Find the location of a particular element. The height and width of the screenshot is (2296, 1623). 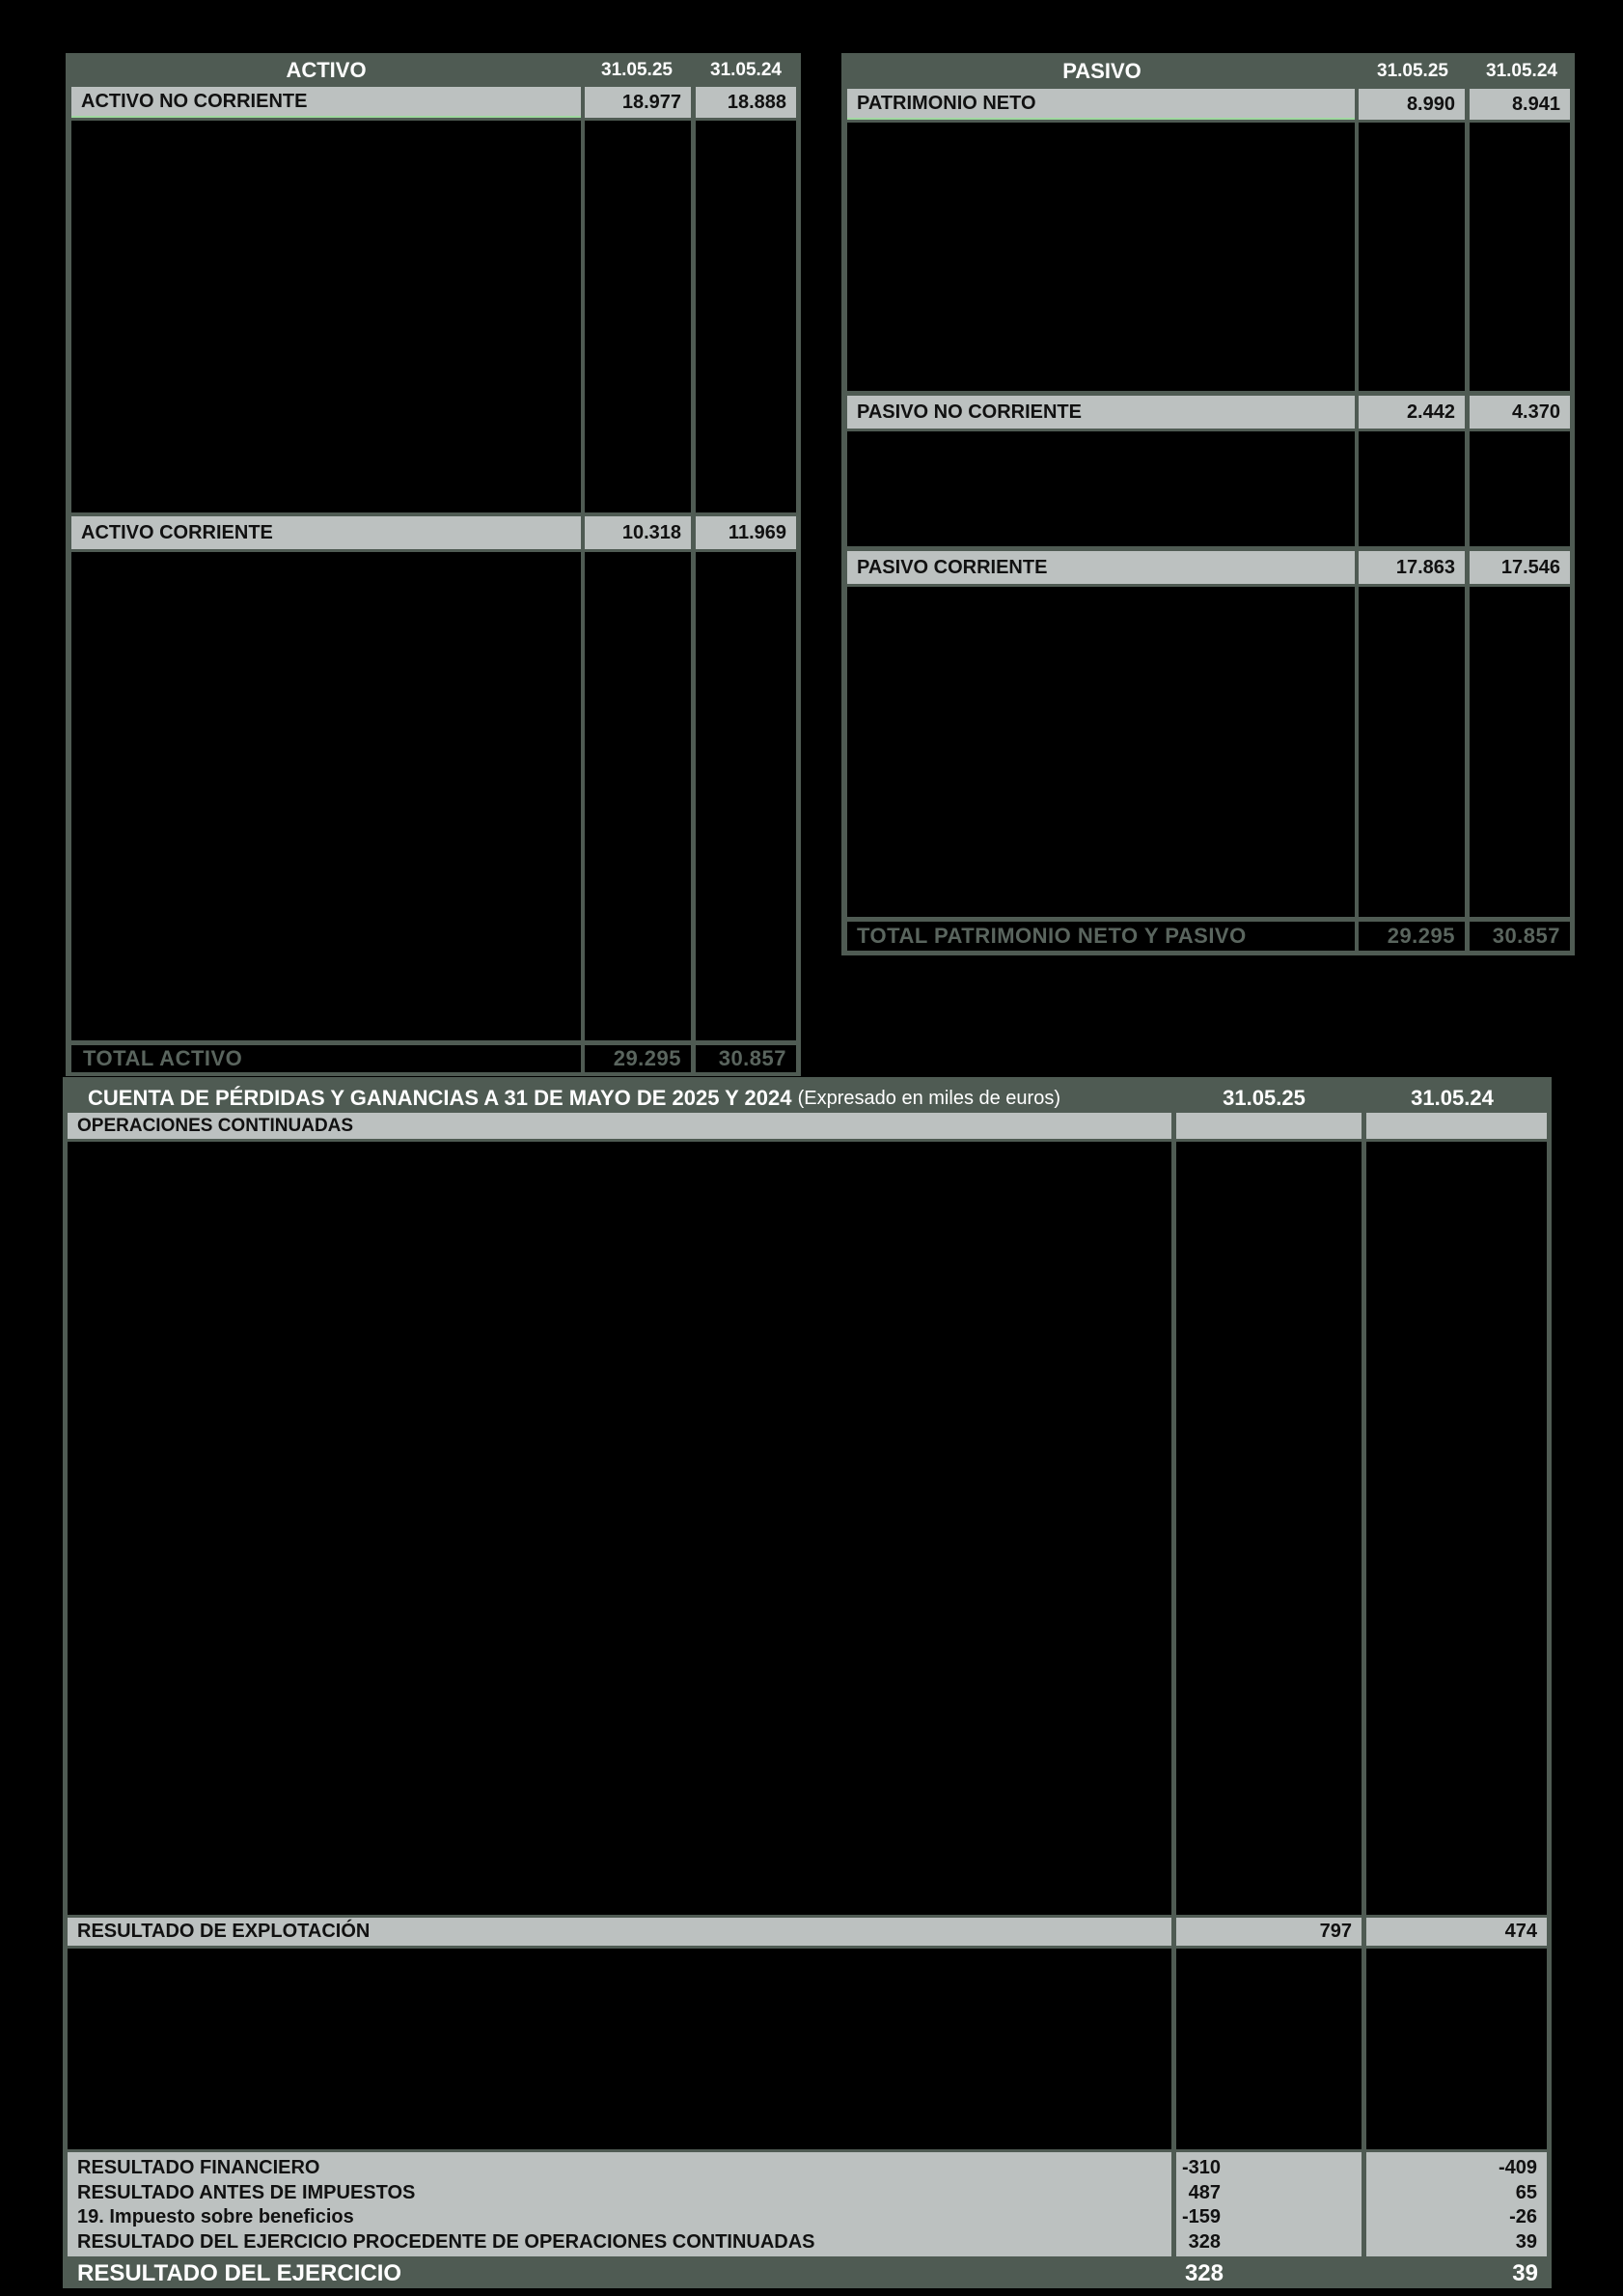

pasivo-no-corriente-body-v2 is located at coordinates (1520, 488).